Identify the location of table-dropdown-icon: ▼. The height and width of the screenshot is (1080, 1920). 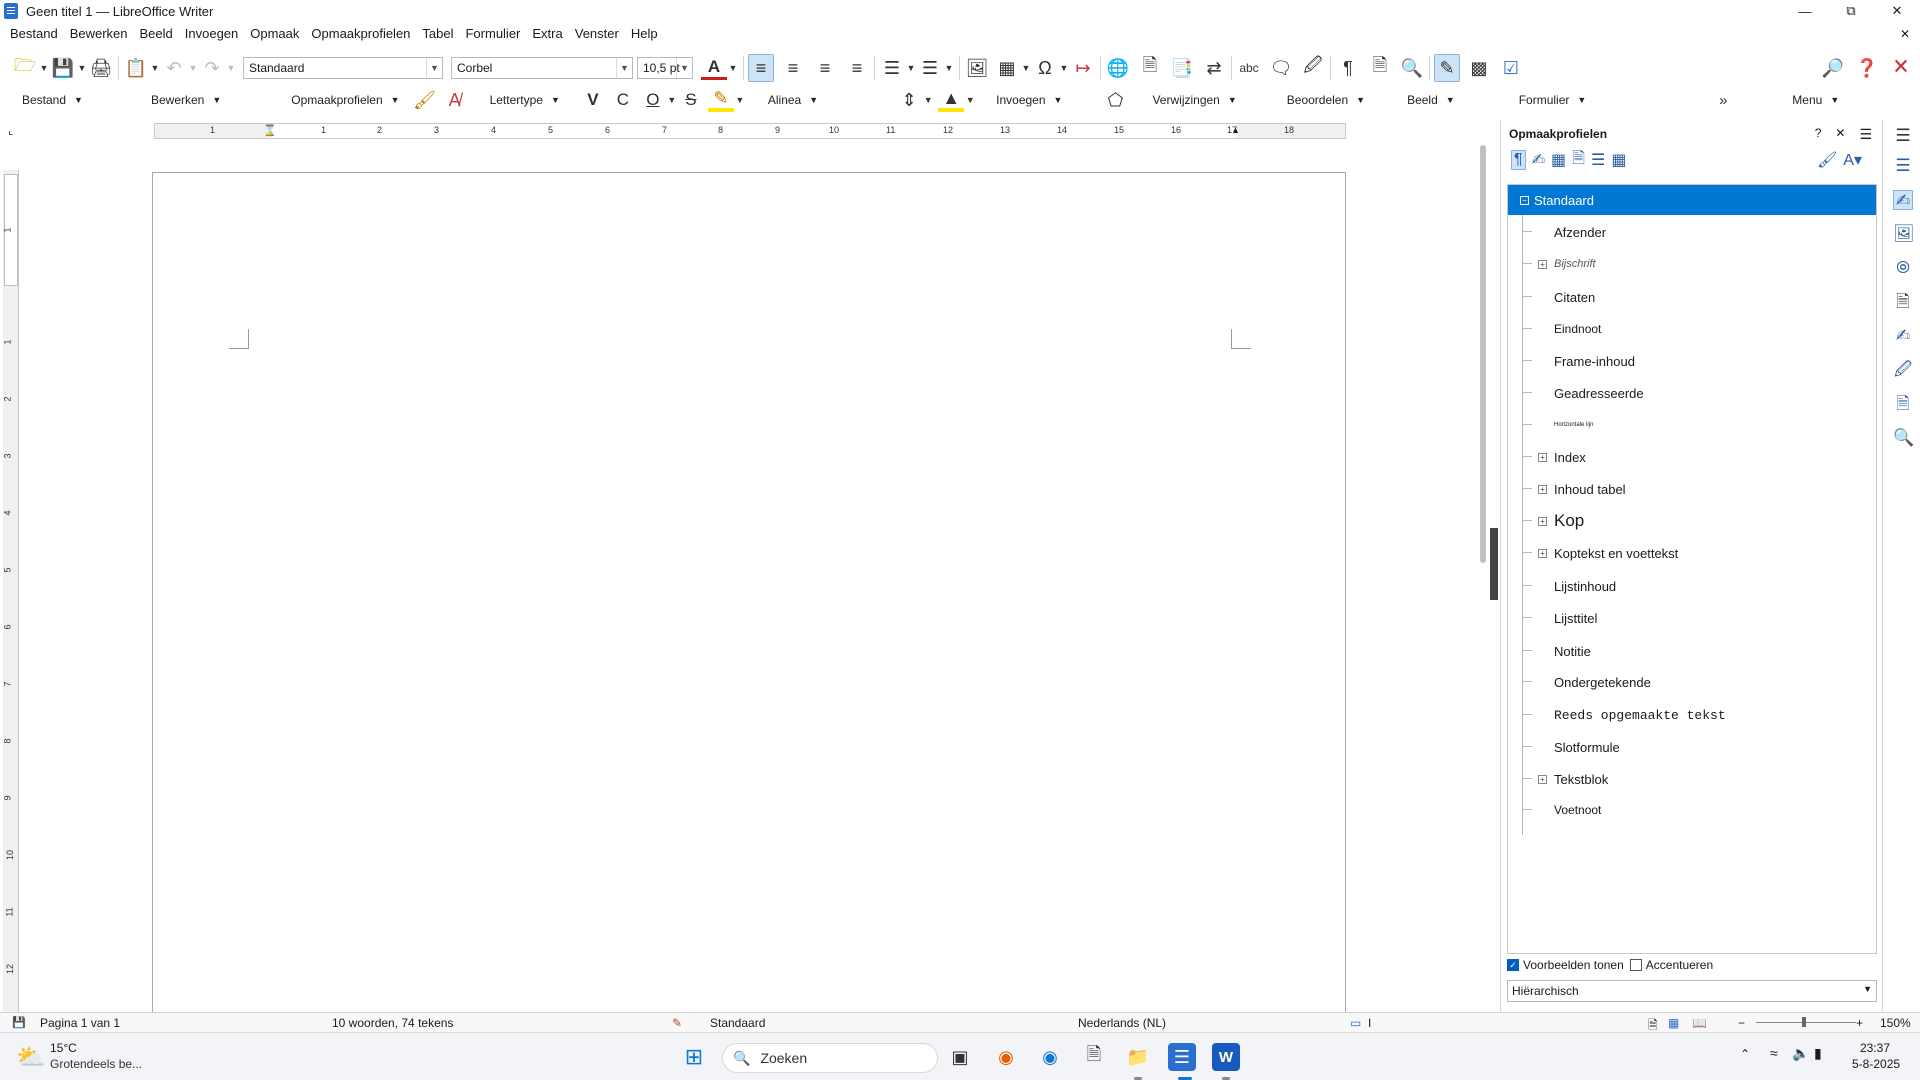
(1026, 68).